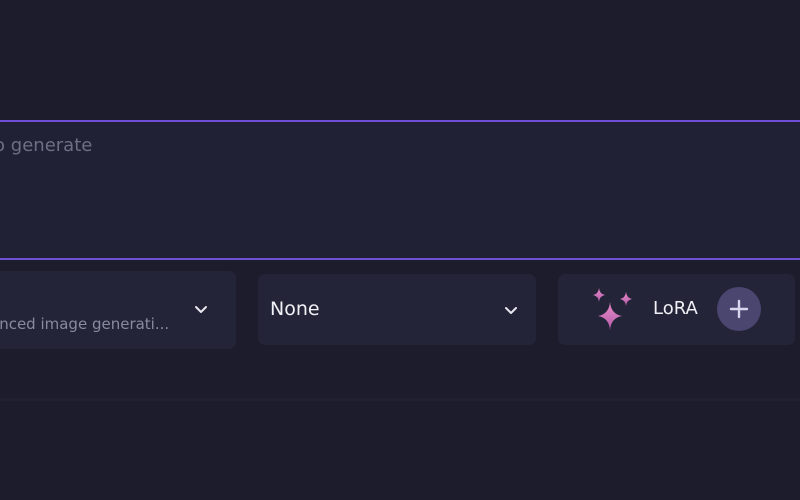 This screenshot has width=800, height=500. I want to click on style-select-value: None, so click(295, 309).